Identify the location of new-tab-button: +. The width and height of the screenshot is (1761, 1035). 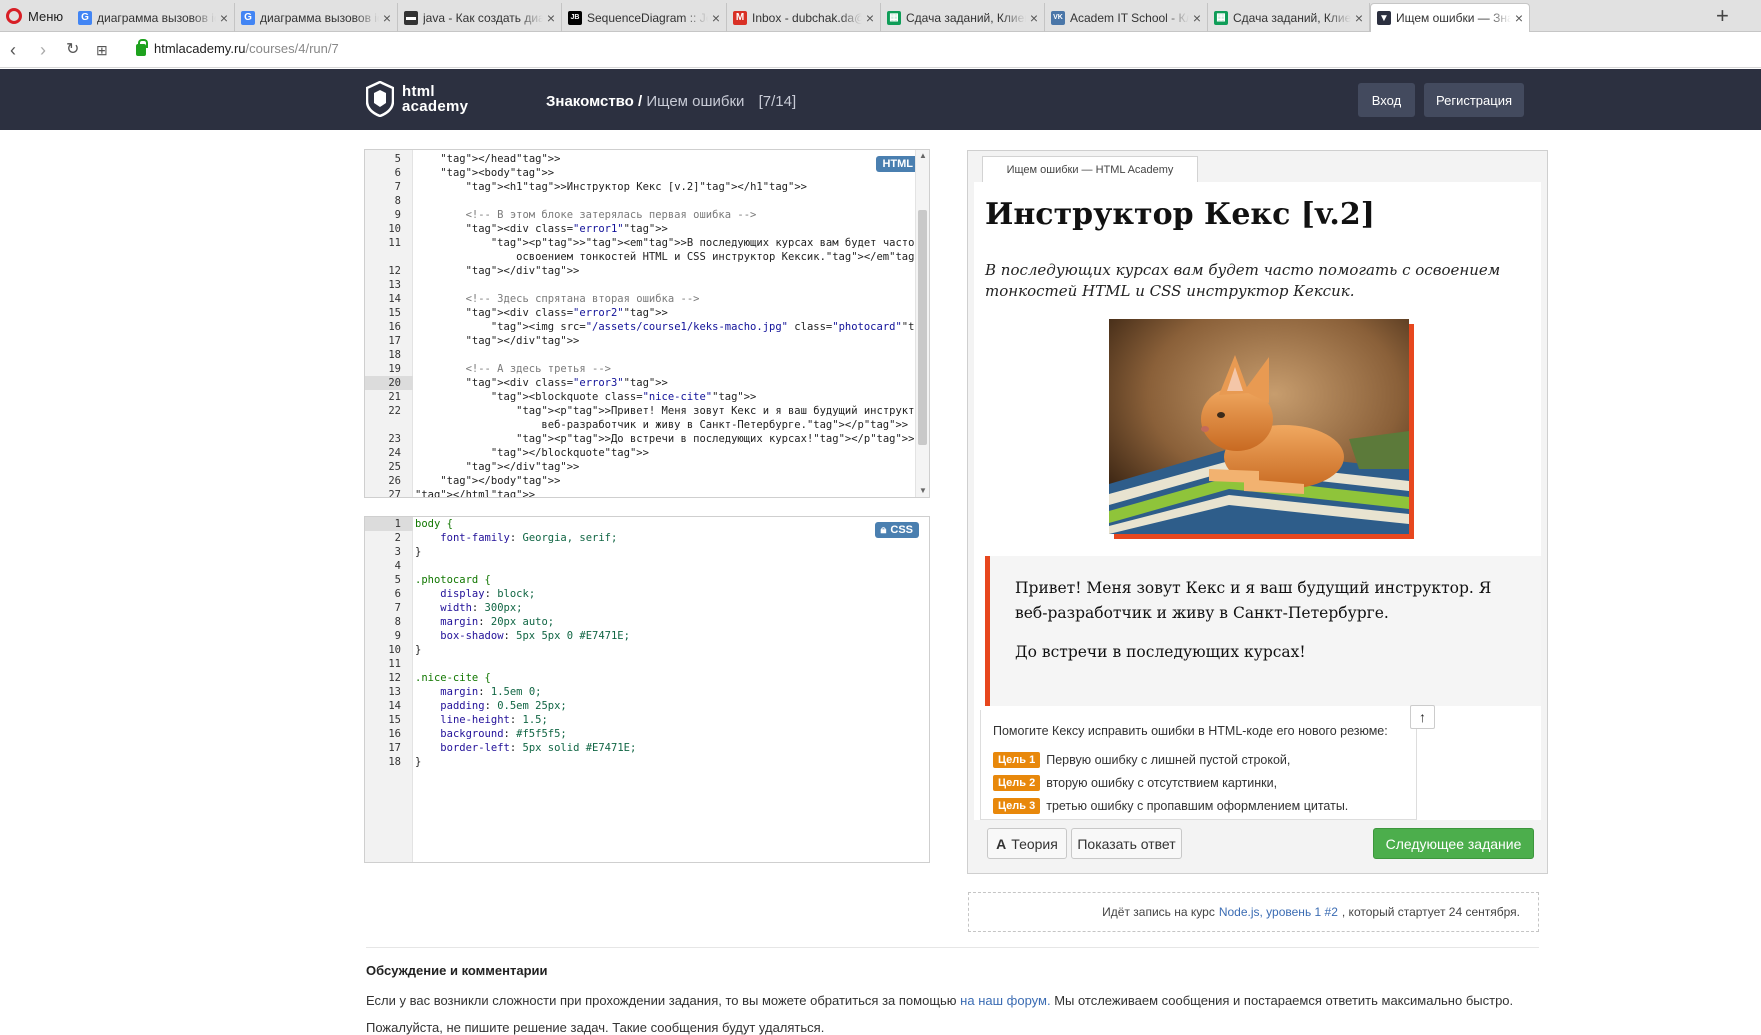
(1722, 16).